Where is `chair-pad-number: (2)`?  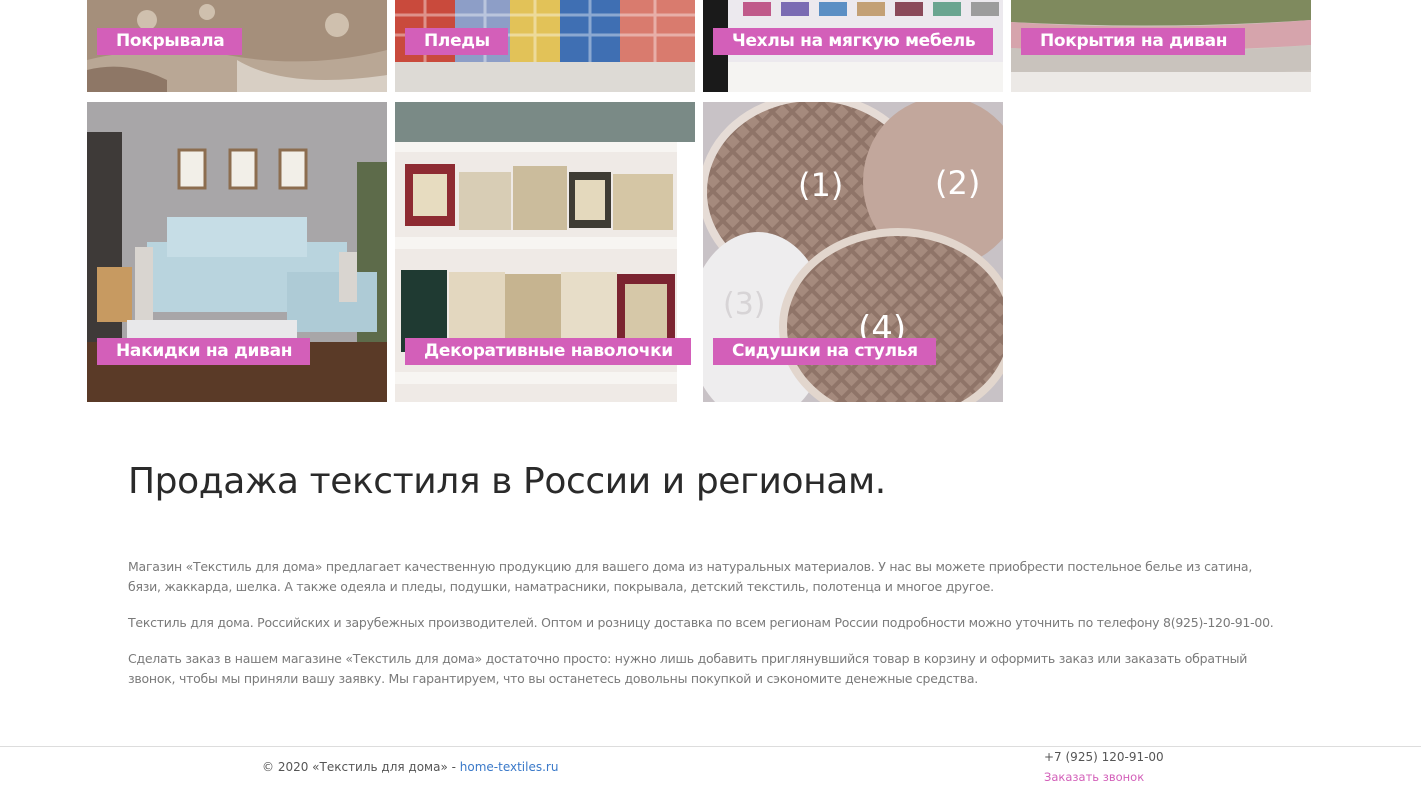 chair-pad-number: (2) is located at coordinates (957, 183).